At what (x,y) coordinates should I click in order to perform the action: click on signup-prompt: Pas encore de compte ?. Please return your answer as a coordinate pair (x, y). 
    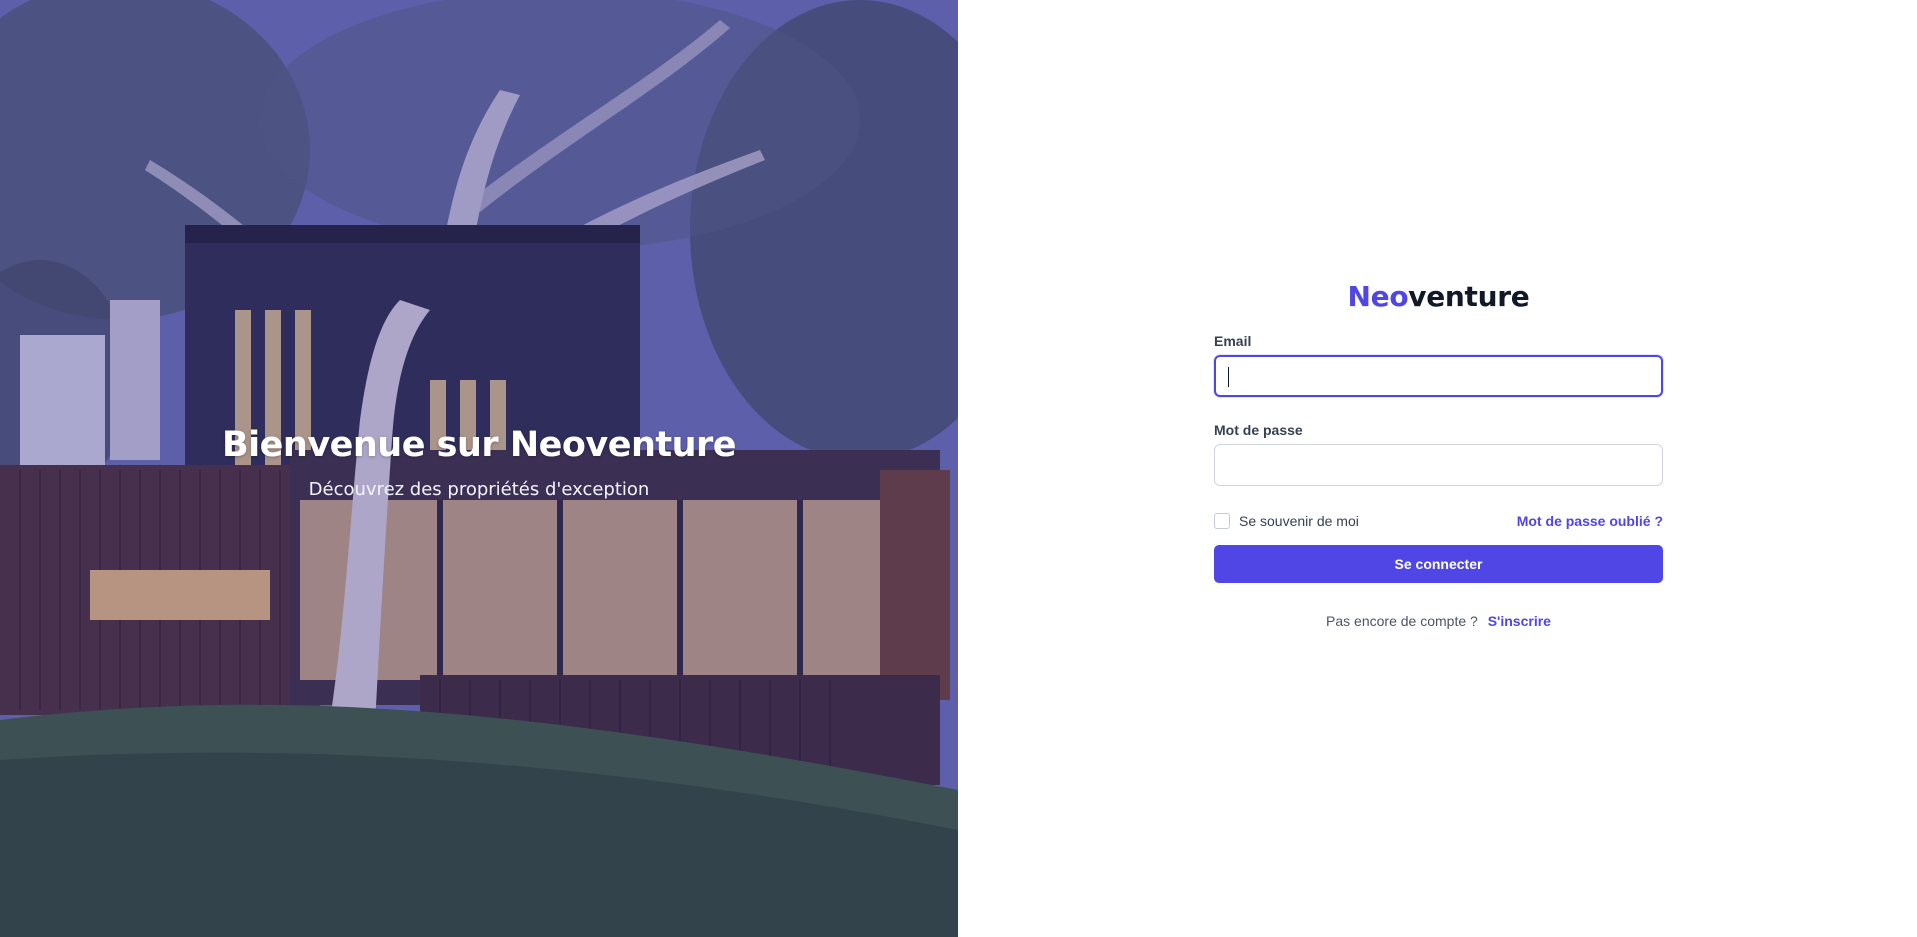
    Looking at the image, I should click on (1402, 621).